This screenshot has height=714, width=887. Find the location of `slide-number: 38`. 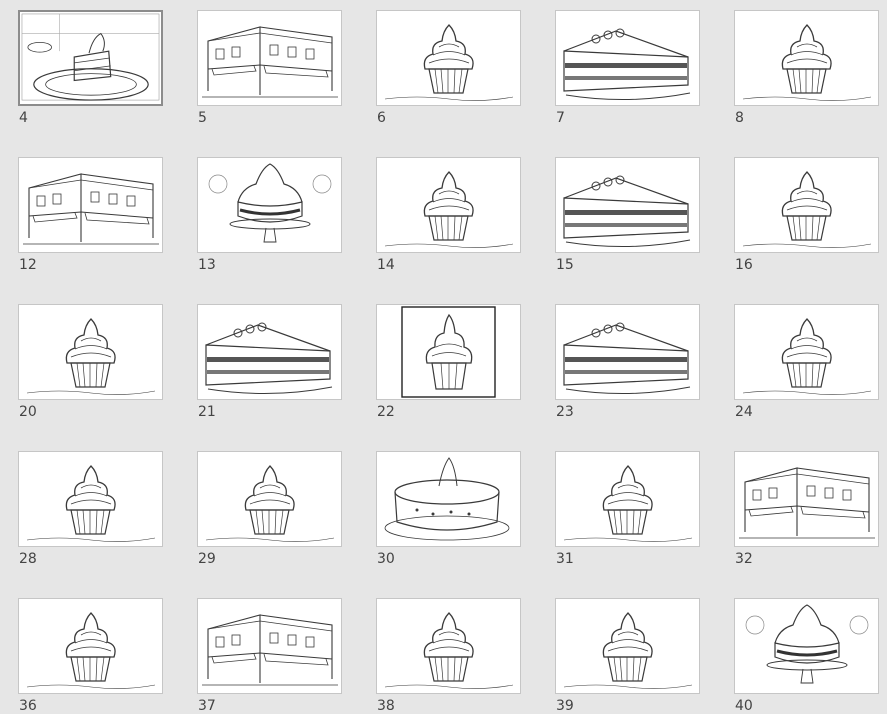

slide-number: 38 is located at coordinates (386, 706).